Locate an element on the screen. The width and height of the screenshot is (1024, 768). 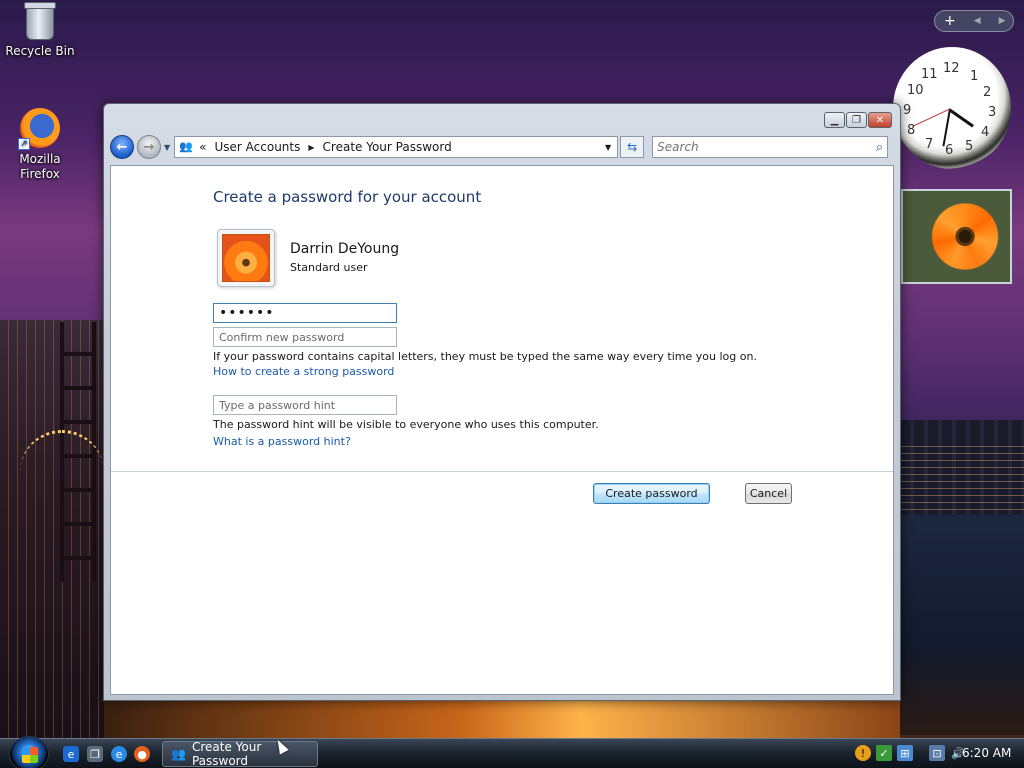
refresh-icon: ⇆ is located at coordinates (632, 147).